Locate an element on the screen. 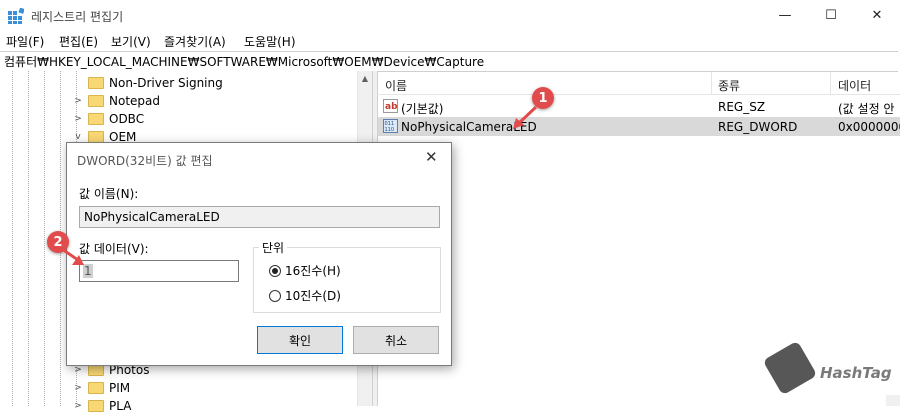  column-header-data: 데이터 is located at coordinates (854, 85).